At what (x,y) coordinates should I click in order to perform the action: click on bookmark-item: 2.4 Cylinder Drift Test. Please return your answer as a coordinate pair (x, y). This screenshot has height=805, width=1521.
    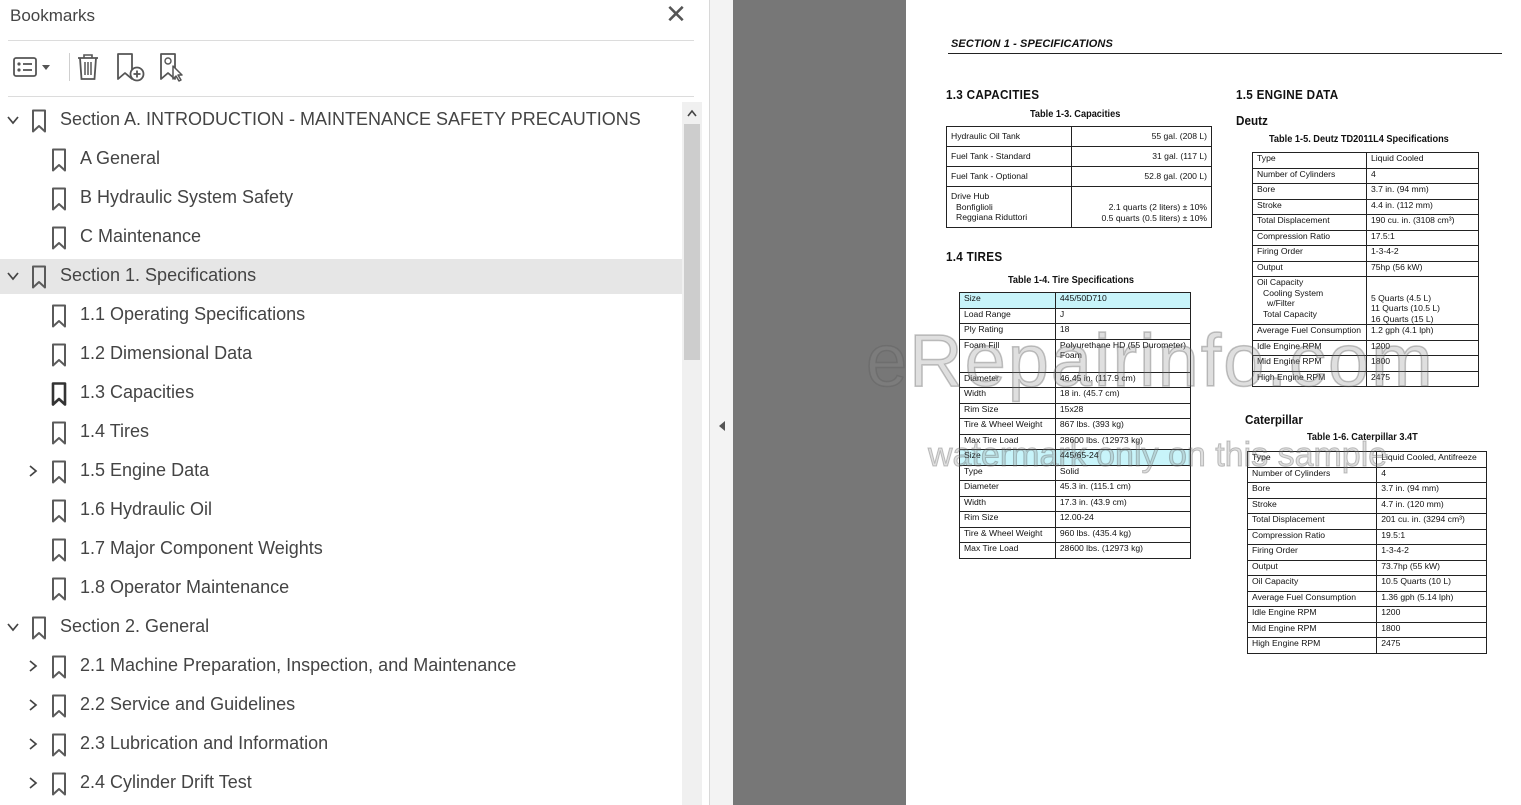
    Looking at the image, I should click on (341, 783).